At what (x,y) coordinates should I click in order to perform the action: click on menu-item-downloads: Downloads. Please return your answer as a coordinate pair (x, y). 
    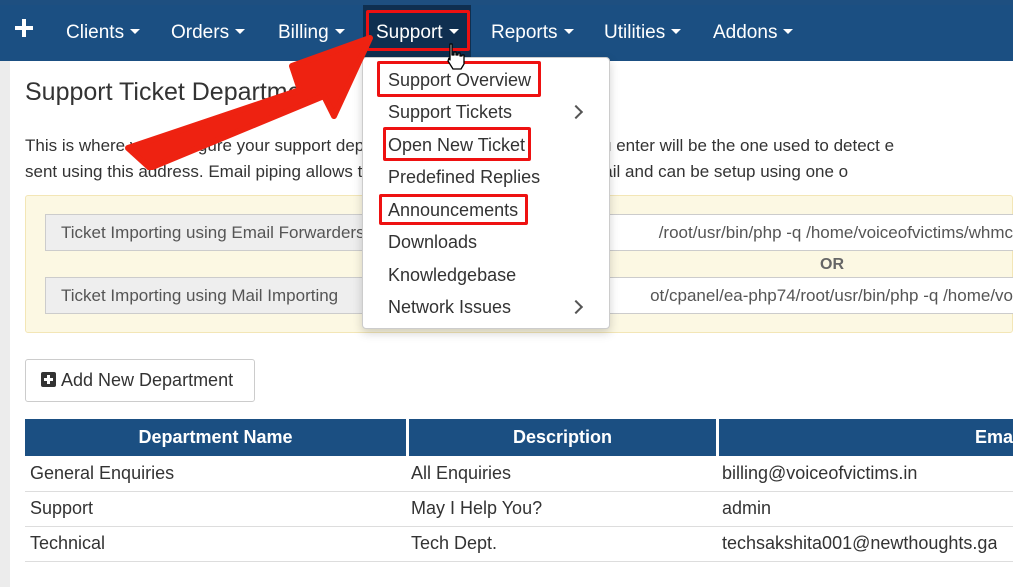
    Looking at the image, I should click on (432, 242).